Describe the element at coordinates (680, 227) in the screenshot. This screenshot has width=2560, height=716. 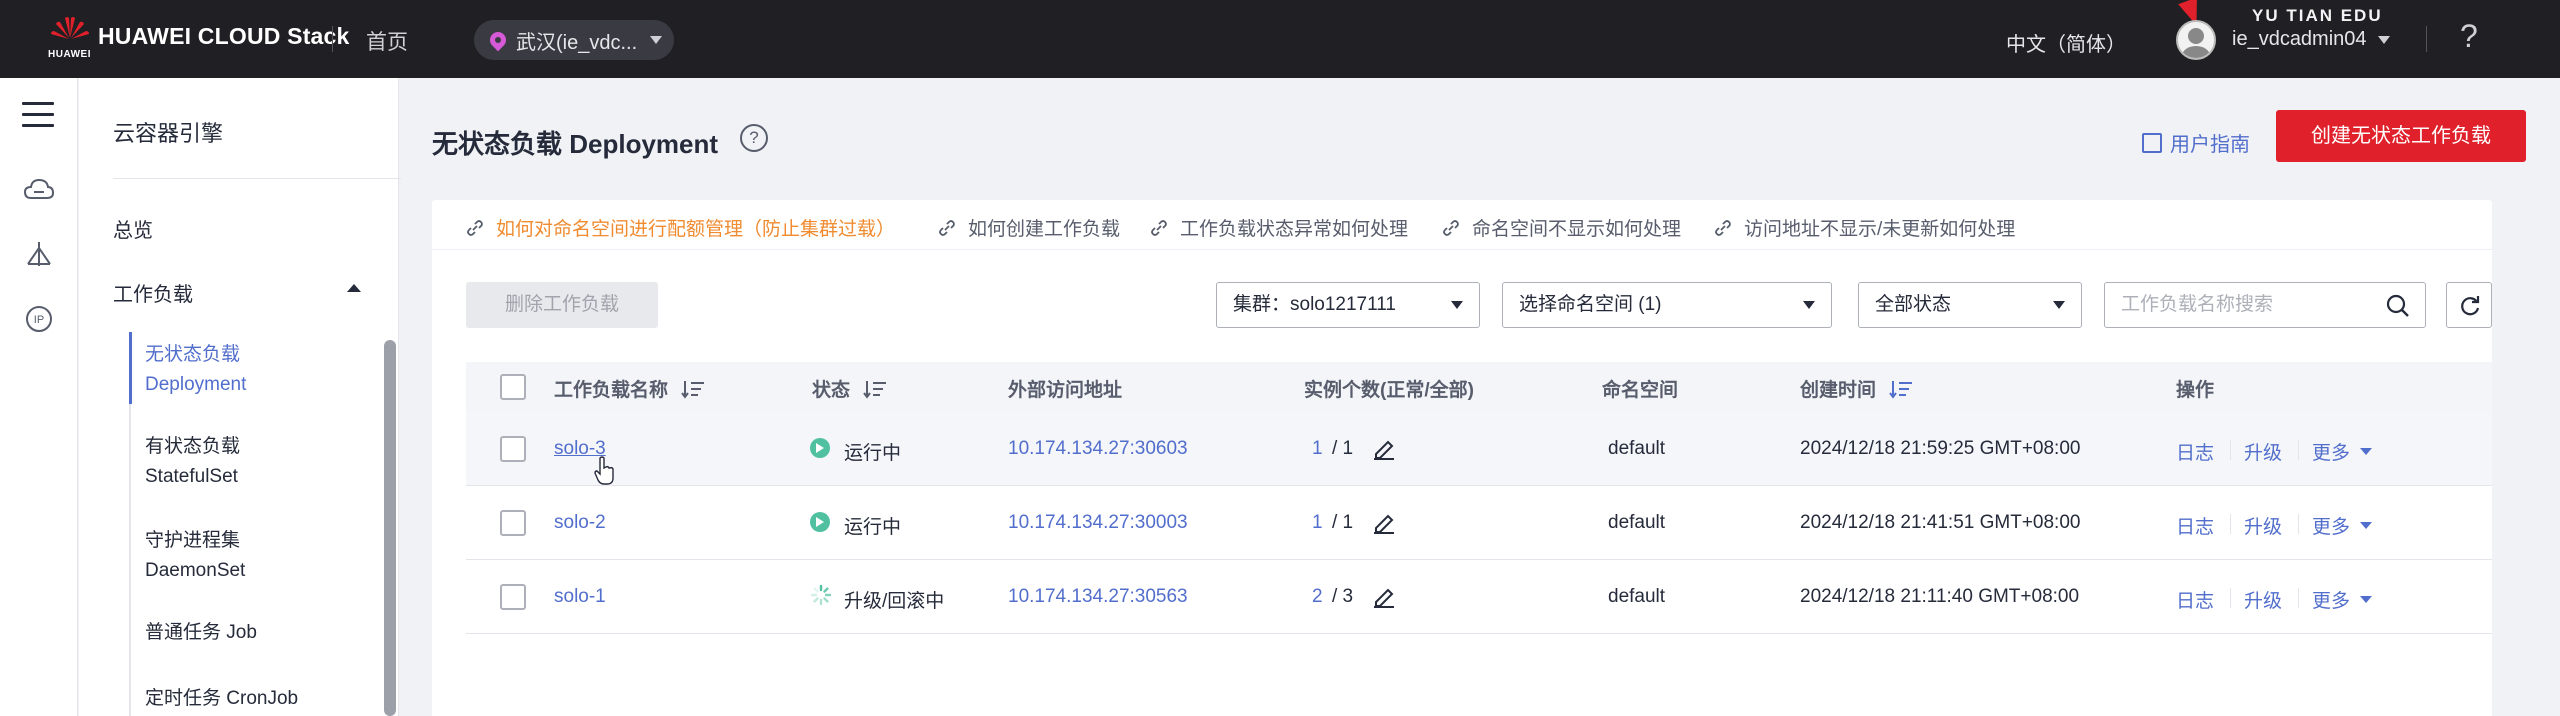
I see `help-link-quota: 如何对命名空间进行配额管理（防止集群过载）` at that location.